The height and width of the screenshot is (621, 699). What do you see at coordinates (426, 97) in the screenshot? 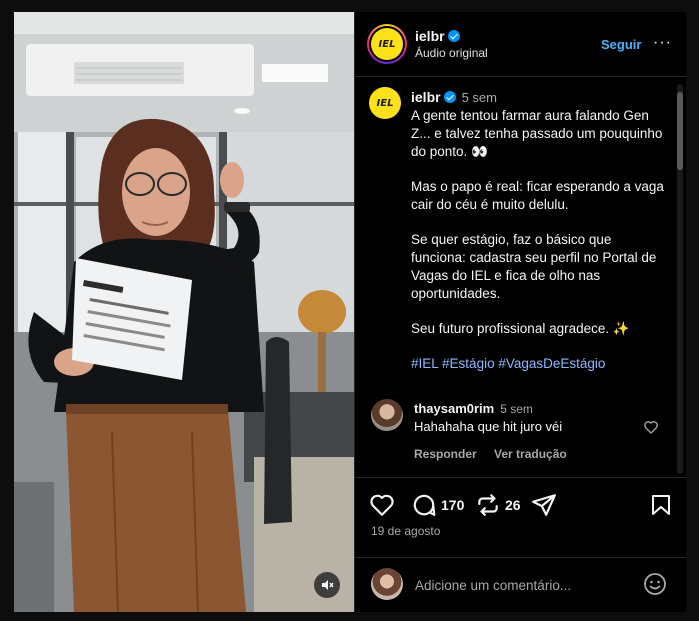
I see `caption-username: ielbr` at bounding box center [426, 97].